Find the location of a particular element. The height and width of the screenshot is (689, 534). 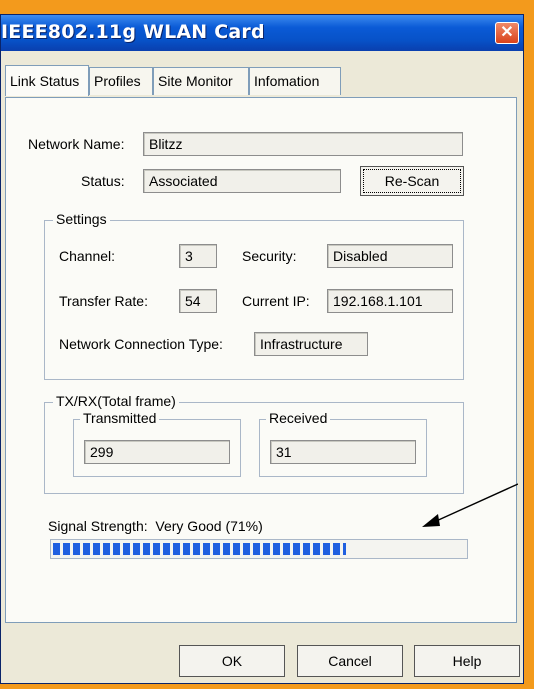

channel-label: Channel: is located at coordinates (87, 256).